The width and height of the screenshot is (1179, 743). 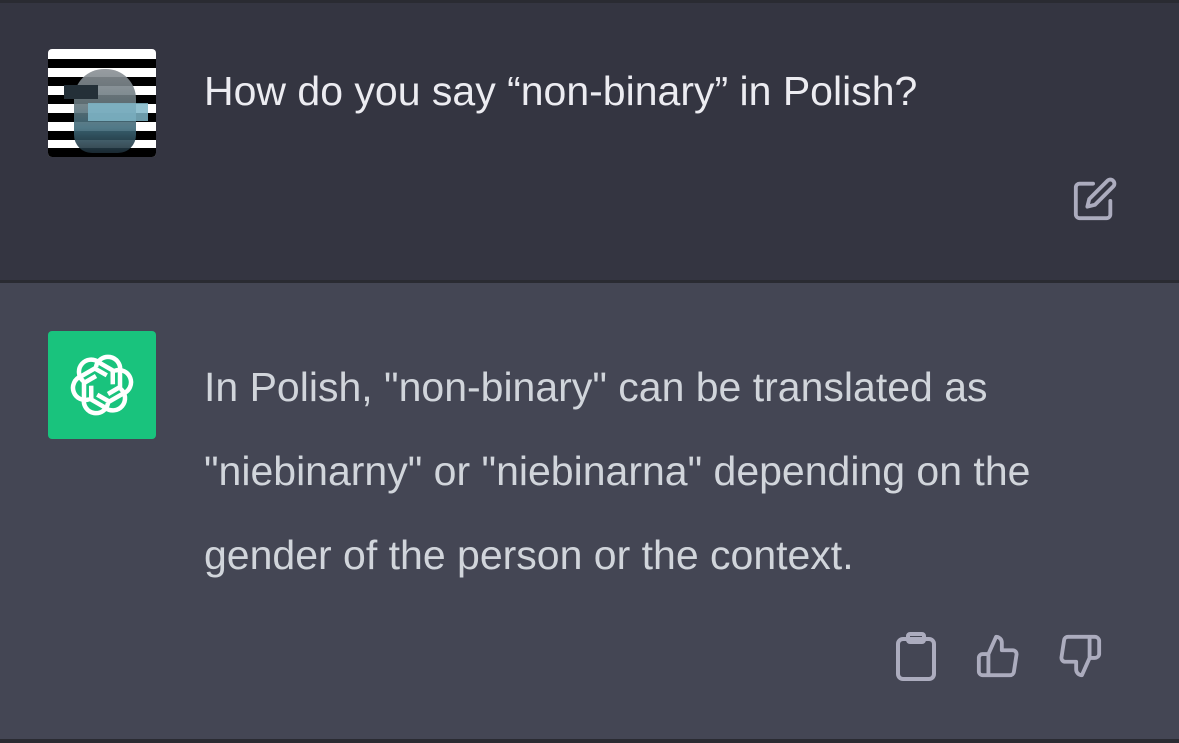 I want to click on edit-icon, so click(x=1095, y=199).